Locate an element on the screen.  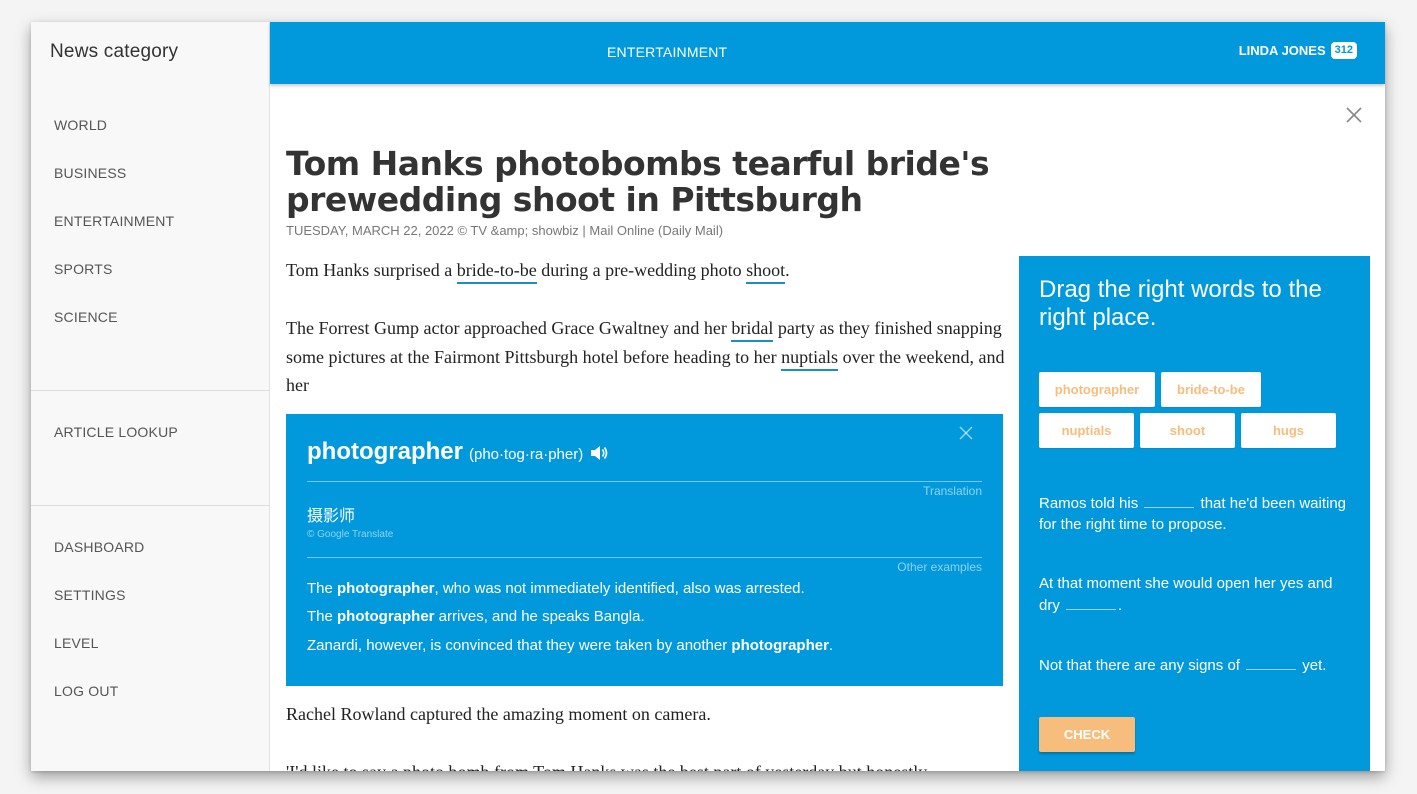
vocab-word: bride-to-be is located at coordinates (496, 272).